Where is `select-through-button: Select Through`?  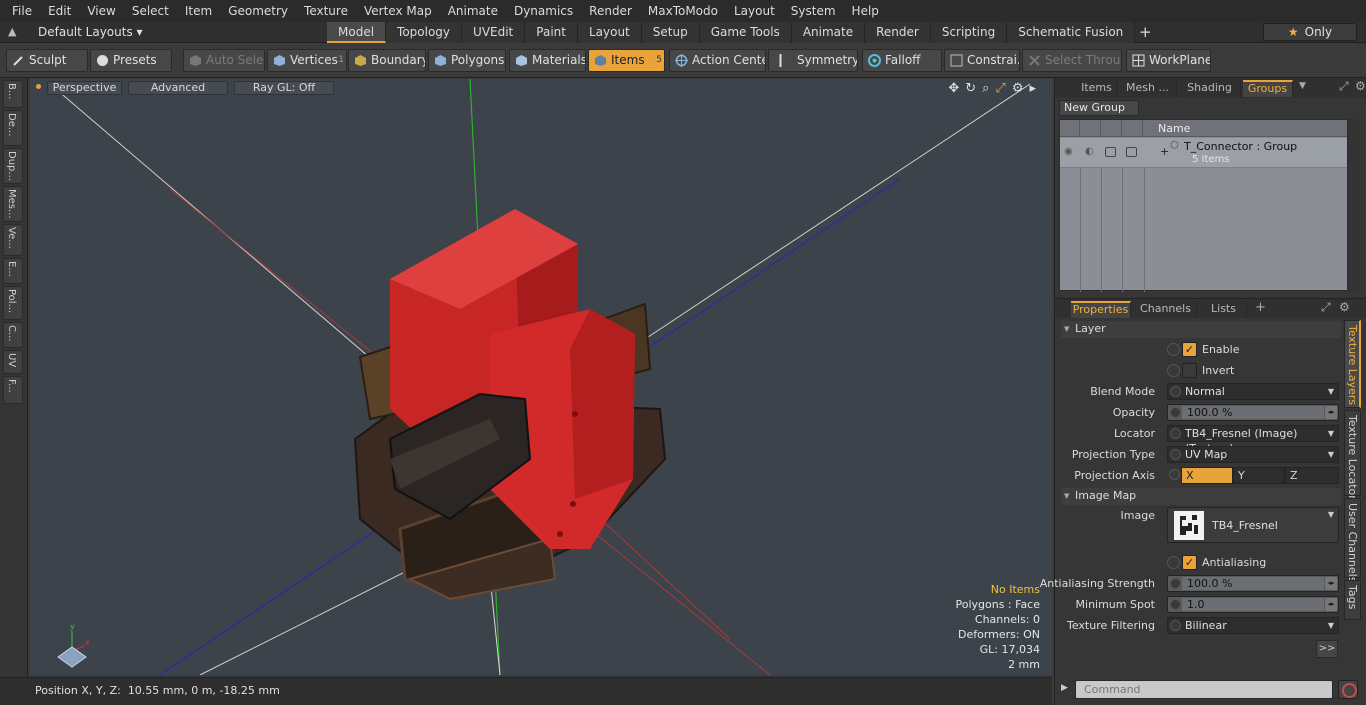 select-through-button: Select Through is located at coordinates (1072, 60).